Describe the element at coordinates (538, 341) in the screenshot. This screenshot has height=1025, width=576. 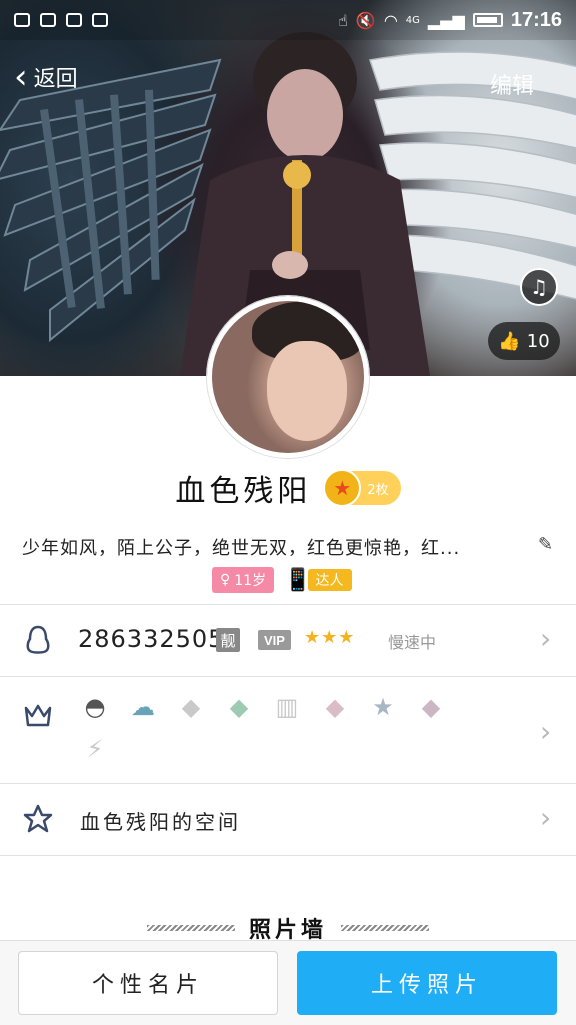
I see `like-count: 10` at that location.